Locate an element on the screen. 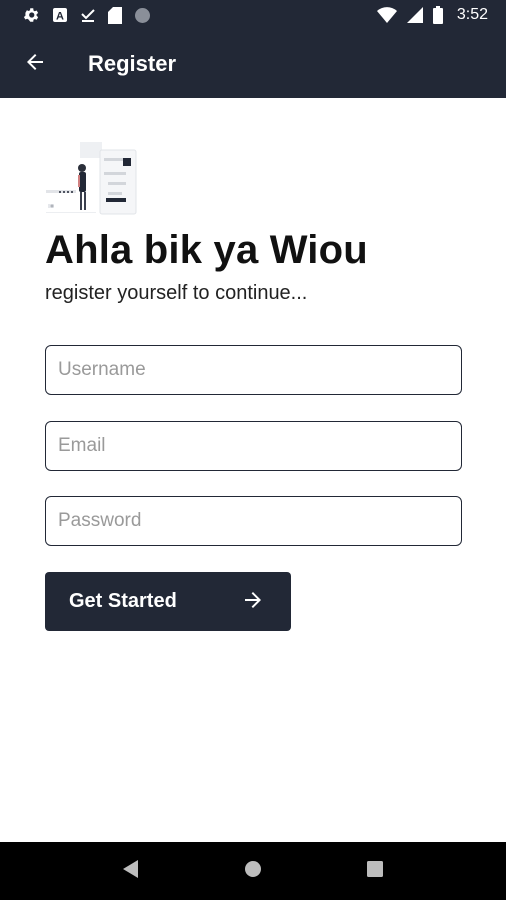 The image size is (506, 900). wifi-icon is located at coordinates (386, 15).